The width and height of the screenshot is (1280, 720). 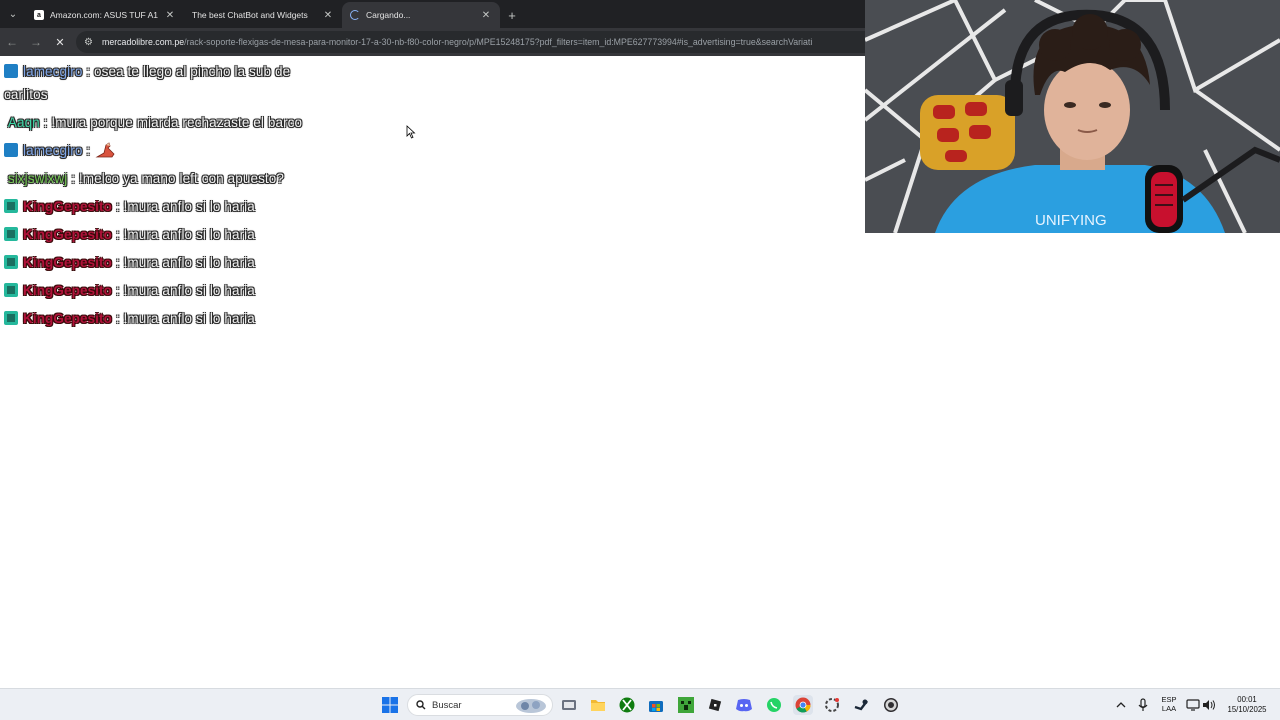 I want to click on site-info-icon: ⚙, so click(x=89, y=42).